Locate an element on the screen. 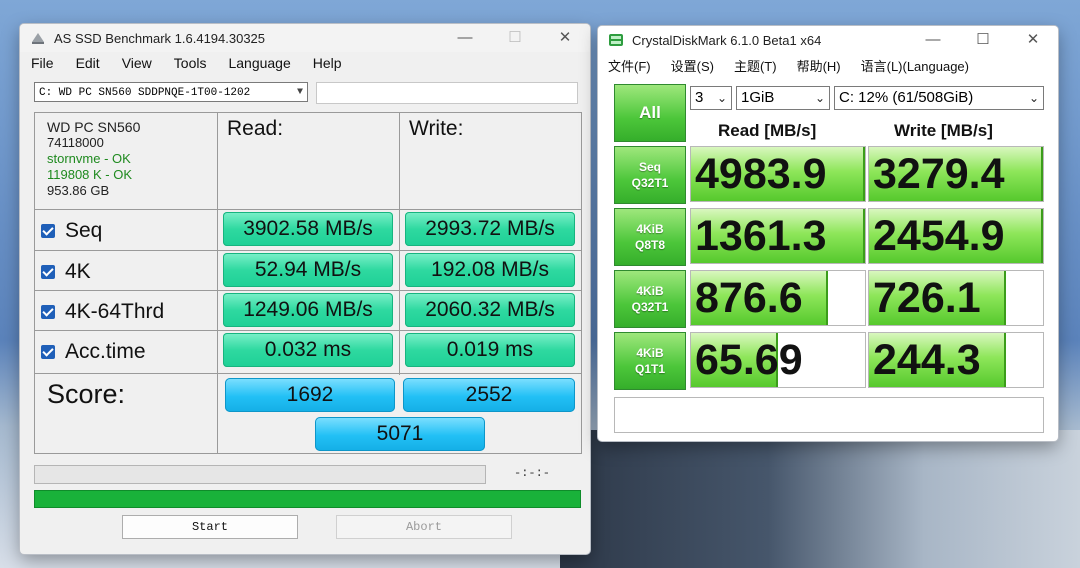 This screenshot has width=1080, height=568. score-write: 2552 is located at coordinates (489, 395).